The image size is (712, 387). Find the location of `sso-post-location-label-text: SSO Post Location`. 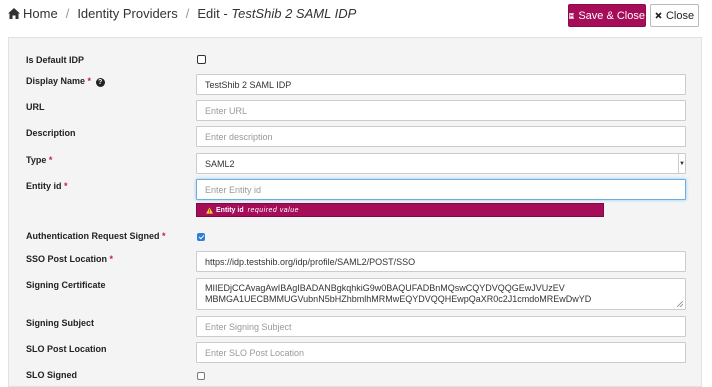

sso-post-location-label-text: SSO Post Location is located at coordinates (67, 259).